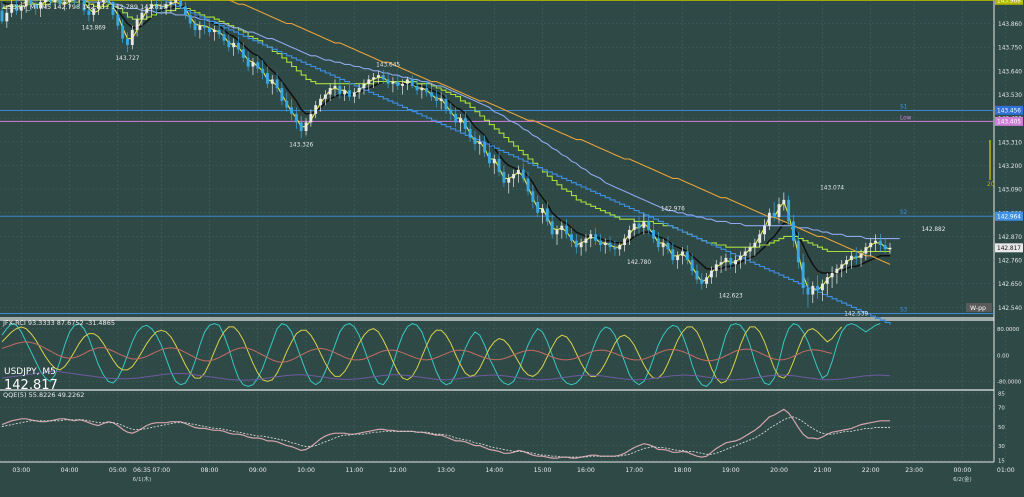 The height and width of the screenshot is (497, 1024). I want to click on time-tick-label: 03:00, so click(21, 470).